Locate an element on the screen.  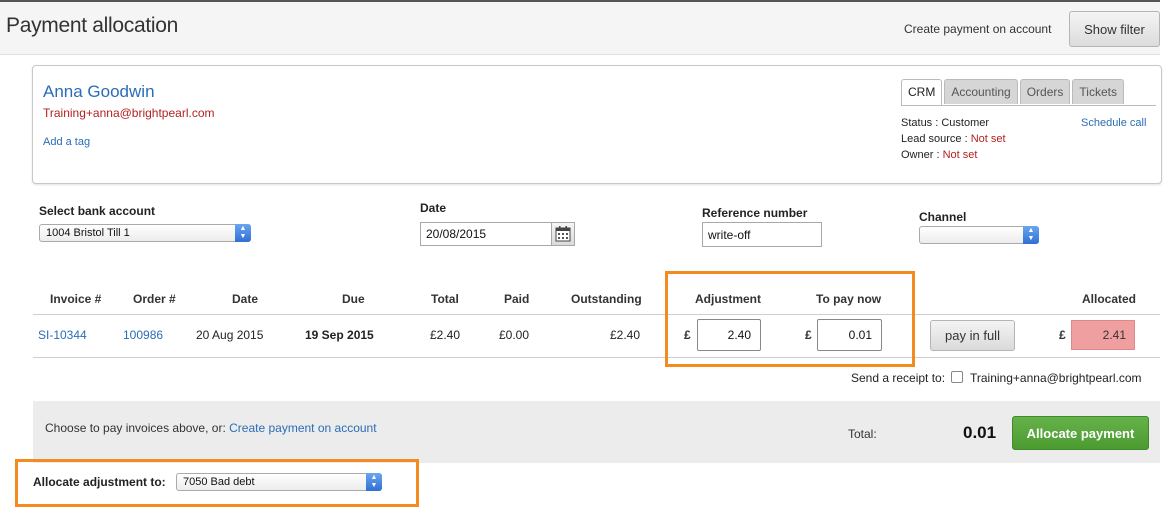
outstanding-amount: £2.40 is located at coordinates (625, 335).